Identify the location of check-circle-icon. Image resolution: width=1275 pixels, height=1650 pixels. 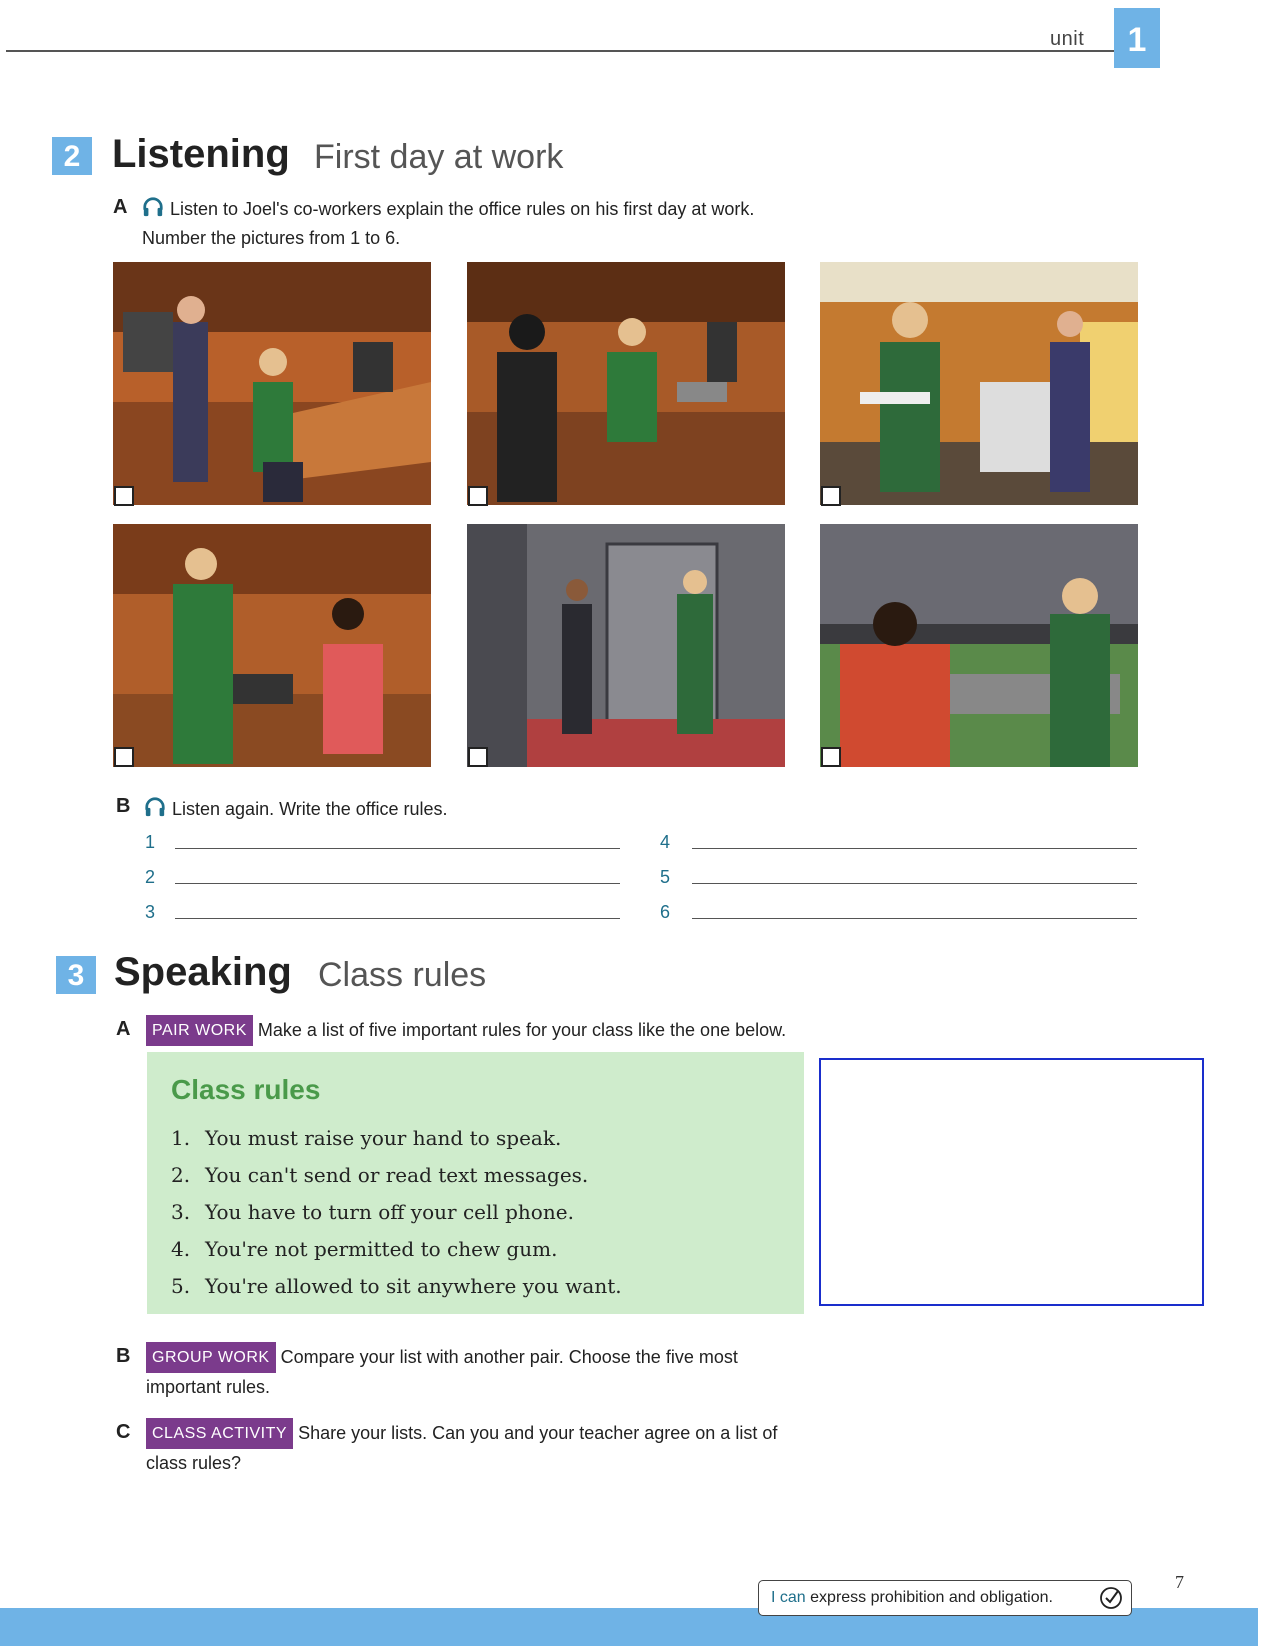
(1111, 1598).